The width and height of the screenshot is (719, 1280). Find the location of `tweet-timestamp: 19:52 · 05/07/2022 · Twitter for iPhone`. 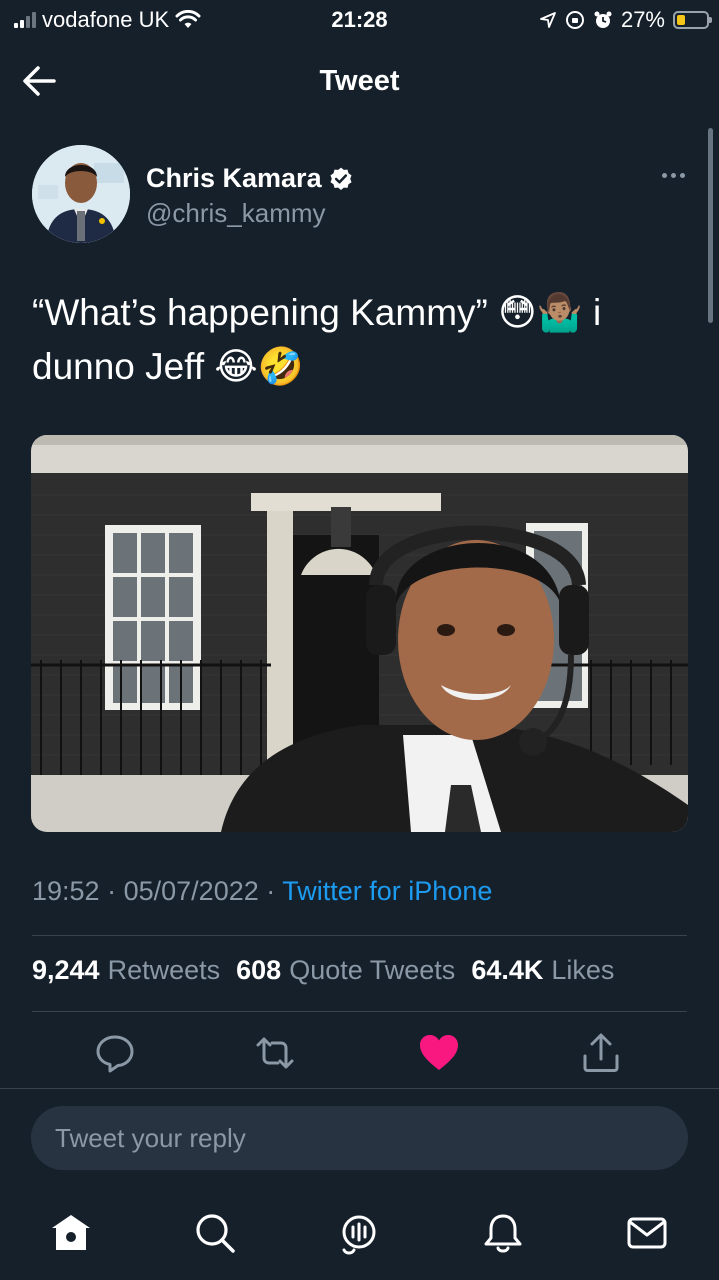

tweet-timestamp: 19:52 · 05/07/2022 · Twitter for iPhone is located at coordinates (262, 891).